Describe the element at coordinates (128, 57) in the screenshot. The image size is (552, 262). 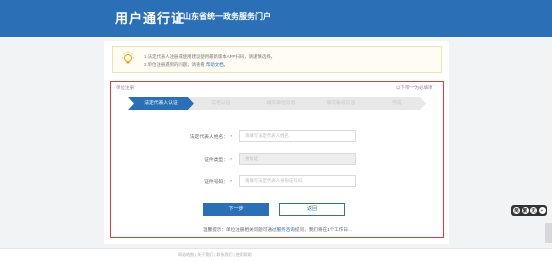
I see `lightbulb-icon` at that location.